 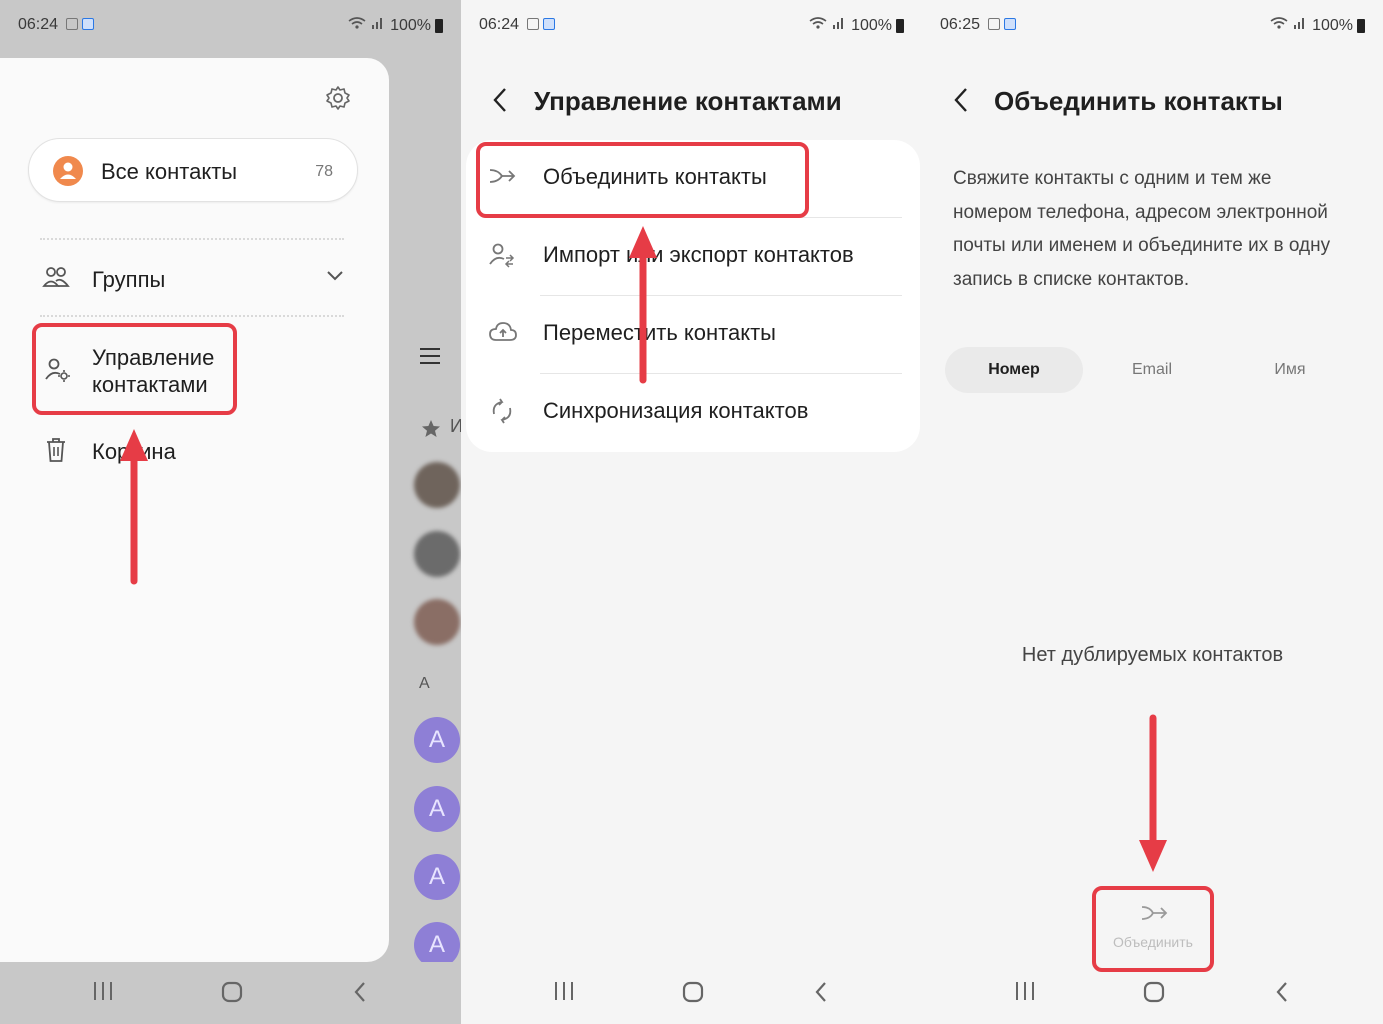 I want to click on menu-item-label: Переместить контакты, so click(x=659, y=332).